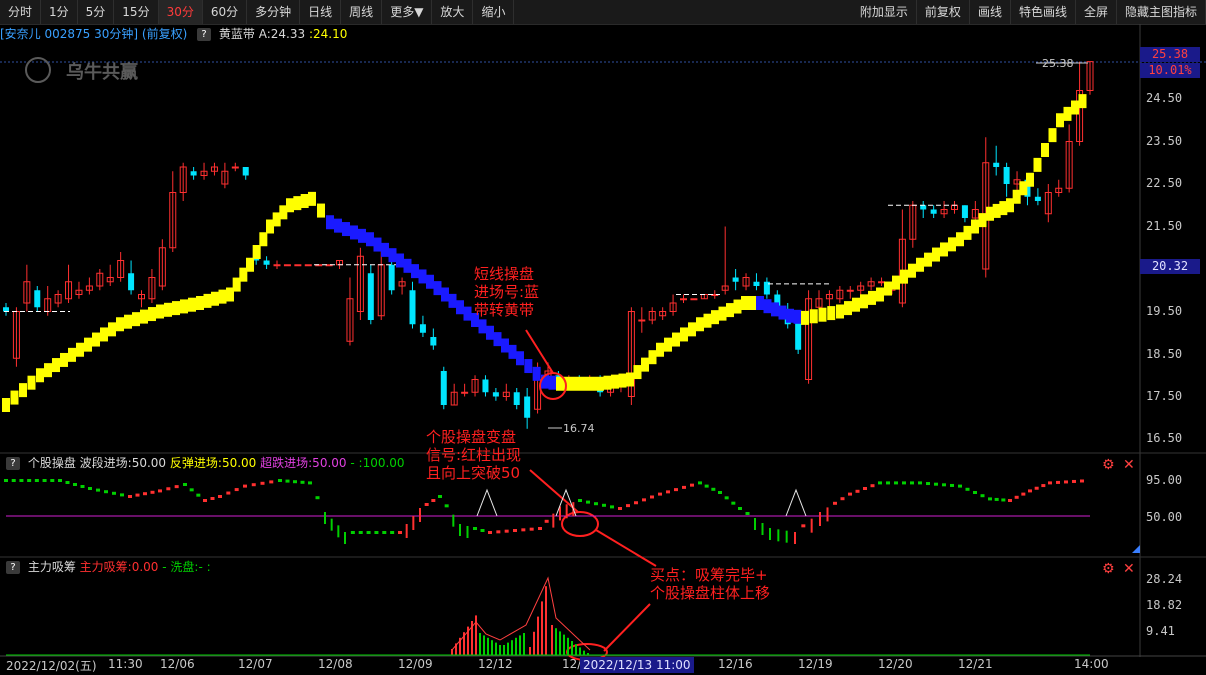  I want to click on annotation-buy-point: 个股操盘柱体上移, so click(710, 593).